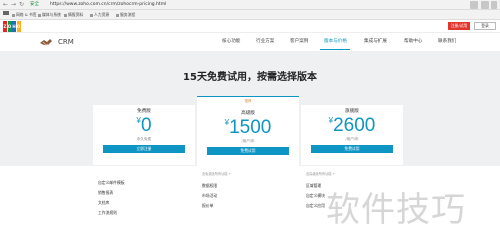 This screenshot has width=500, height=249. I want to click on nav-industry-solutions: 行业方案, so click(265, 42).